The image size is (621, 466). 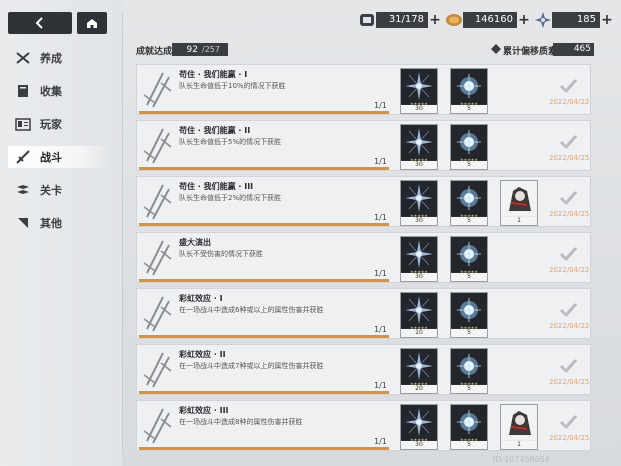 I want to click on home-button, so click(x=92, y=23).